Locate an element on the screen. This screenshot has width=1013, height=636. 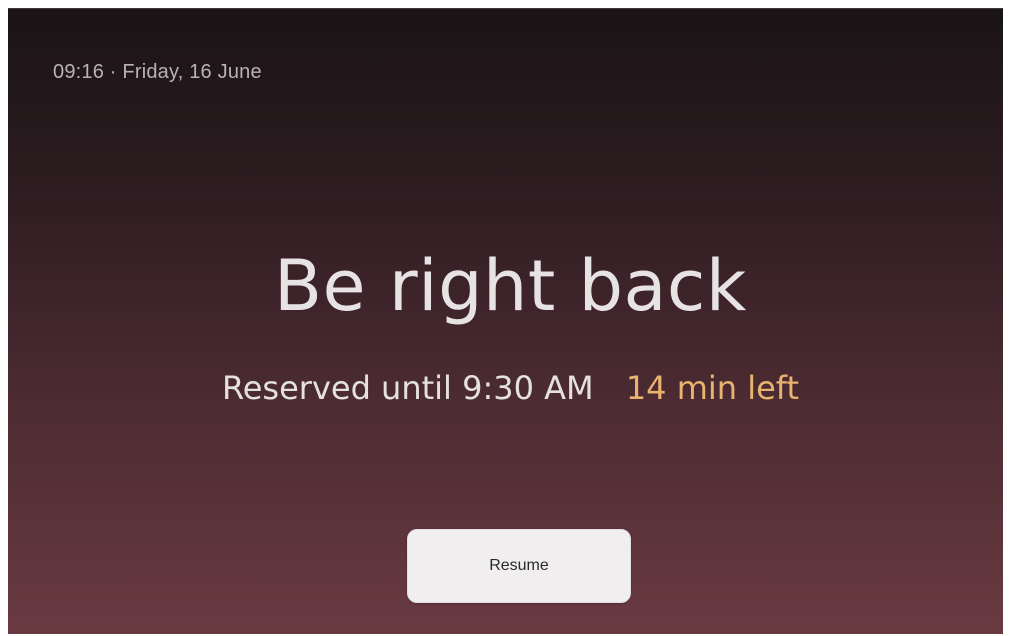
frame-right-edge is located at coordinates (1008, 318).